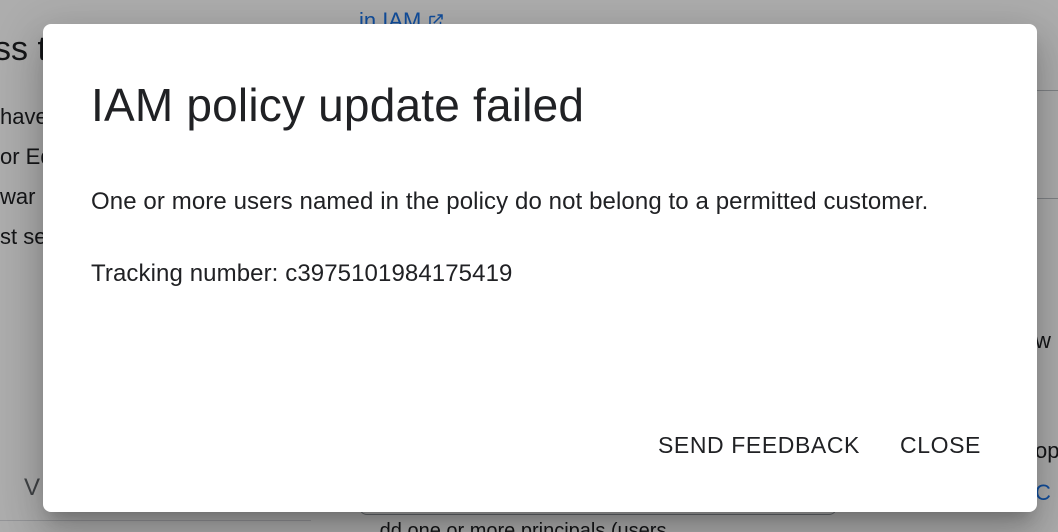 The width and height of the screenshot is (1058, 532). I want to click on dialog-title: IAM policy update failed, so click(338, 105).